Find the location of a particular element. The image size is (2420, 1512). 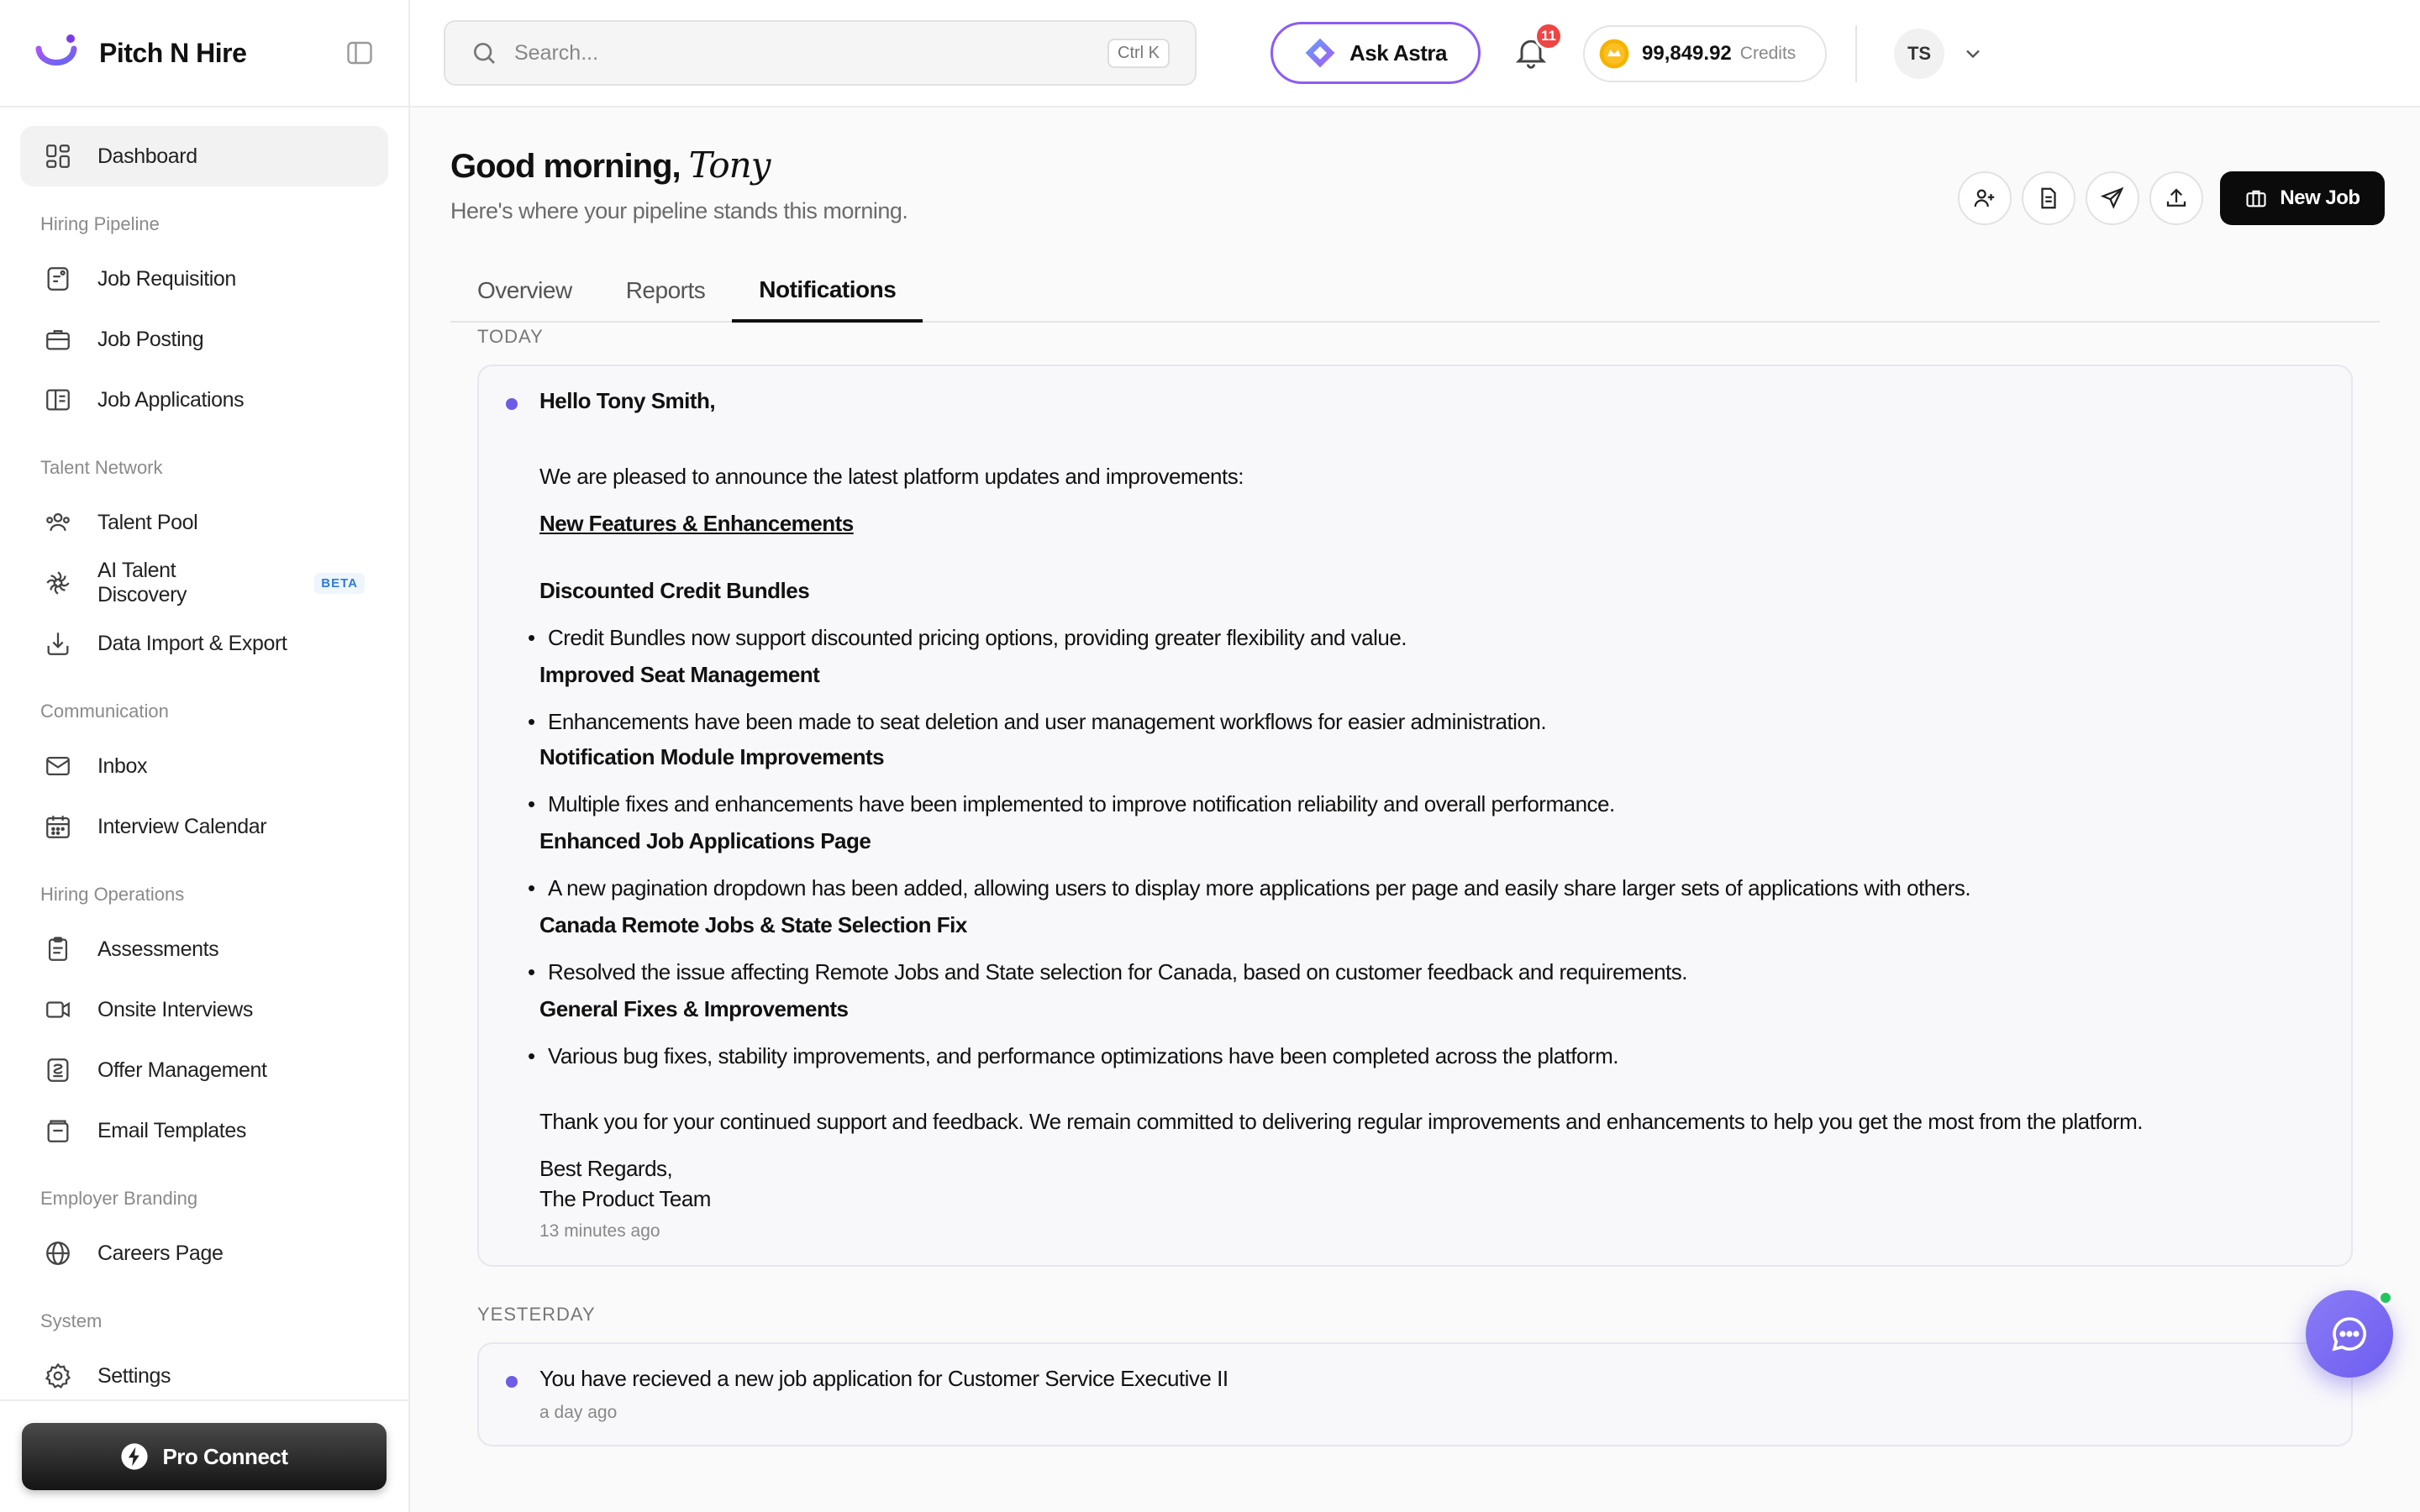

sidebar-item-label: AI Talent Discovery is located at coordinates (142, 582).